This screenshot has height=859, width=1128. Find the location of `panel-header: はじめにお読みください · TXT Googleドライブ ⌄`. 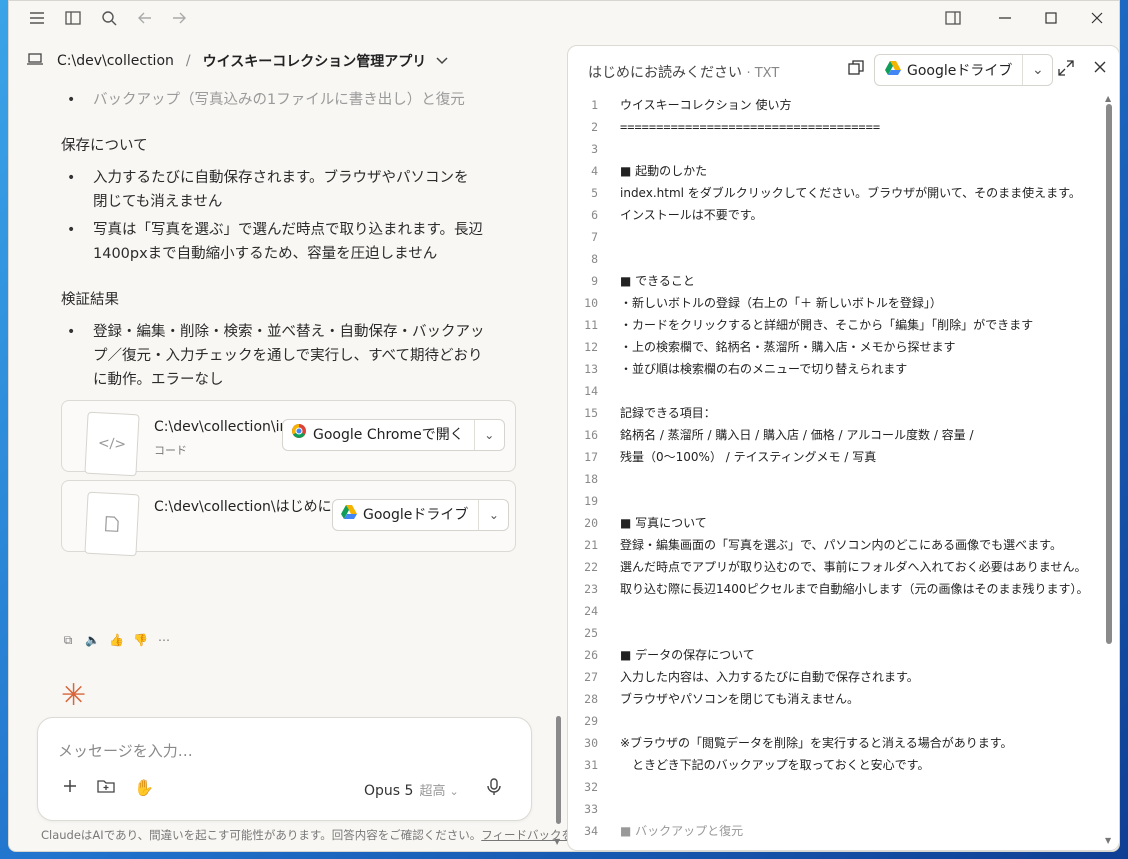

panel-header: はじめにお読みください · TXT Googleドライブ ⌄ is located at coordinates (843, 70).